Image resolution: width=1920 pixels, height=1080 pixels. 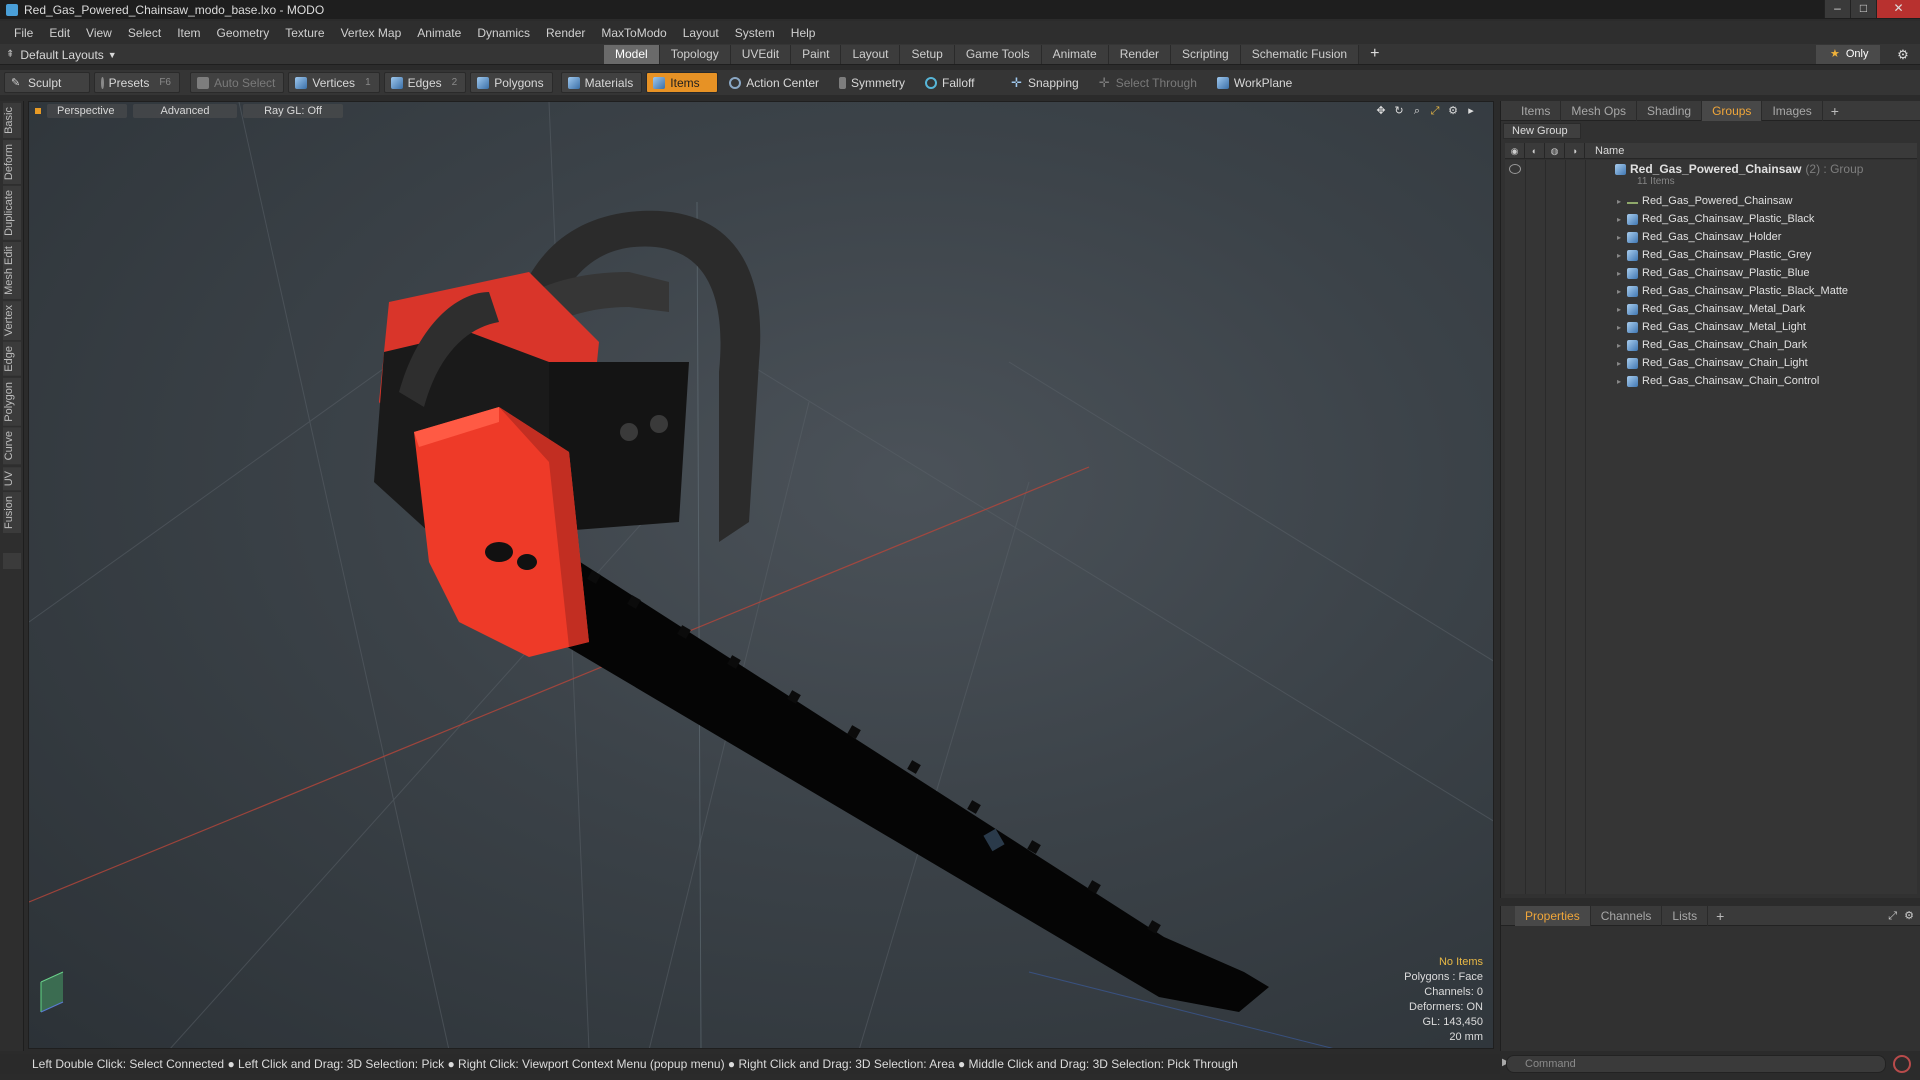 I want to click on items-button: Items, so click(x=682, y=82).